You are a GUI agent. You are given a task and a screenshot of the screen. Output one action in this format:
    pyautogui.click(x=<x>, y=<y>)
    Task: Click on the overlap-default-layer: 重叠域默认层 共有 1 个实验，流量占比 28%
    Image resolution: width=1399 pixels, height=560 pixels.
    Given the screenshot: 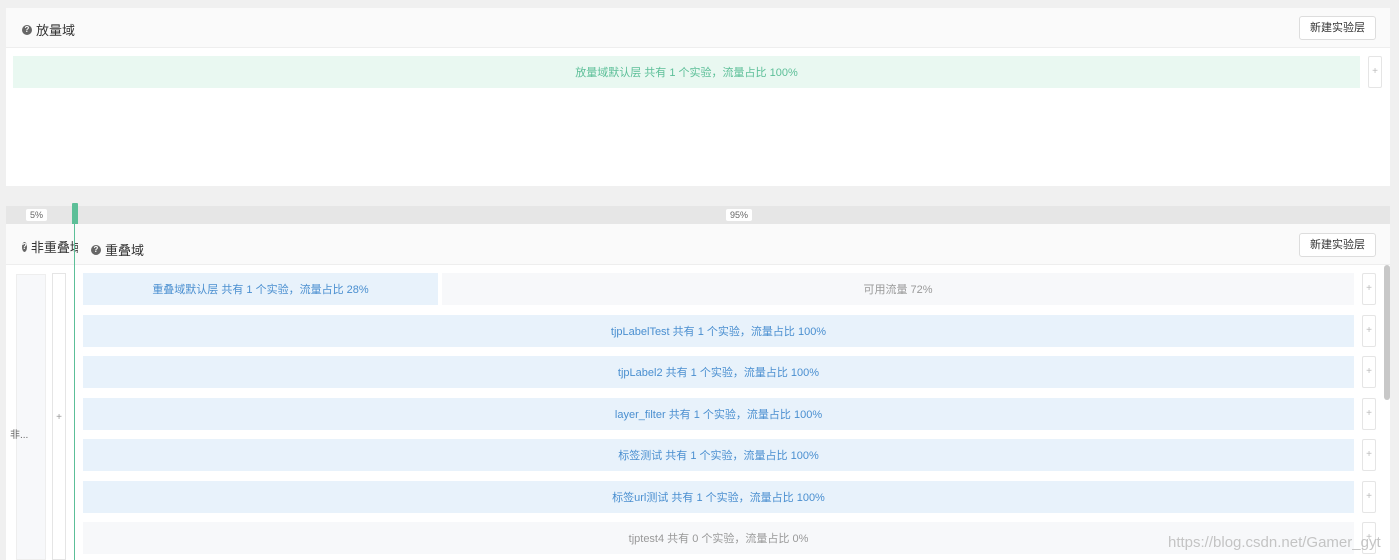 What is the action you would take?
    pyautogui.click(x=260, y=289)
    